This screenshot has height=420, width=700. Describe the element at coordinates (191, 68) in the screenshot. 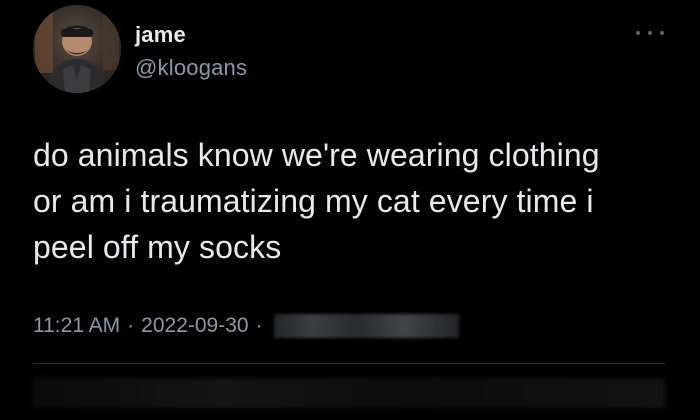

I see `user-handle: @kloogans` at that location.